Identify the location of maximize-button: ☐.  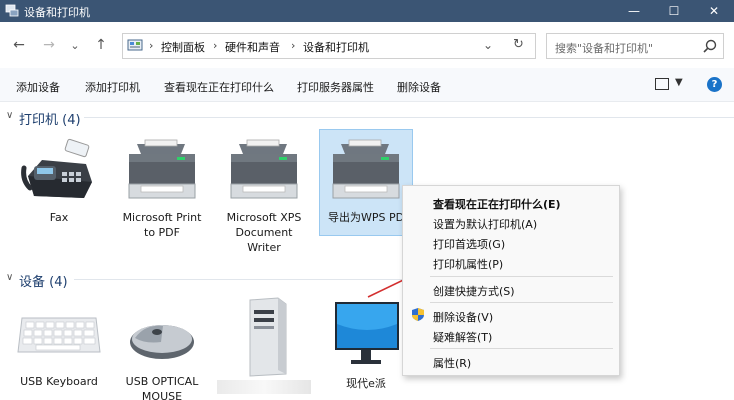
(674, 11).